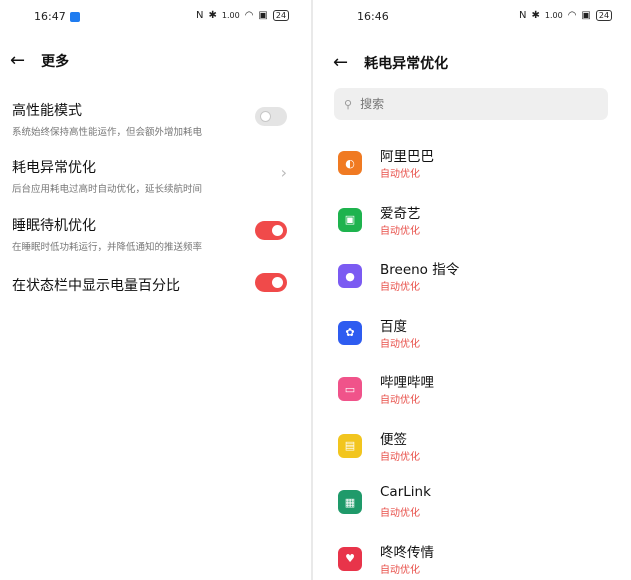  I want to click on app-name: 咚咚传情, so click(407, 552).